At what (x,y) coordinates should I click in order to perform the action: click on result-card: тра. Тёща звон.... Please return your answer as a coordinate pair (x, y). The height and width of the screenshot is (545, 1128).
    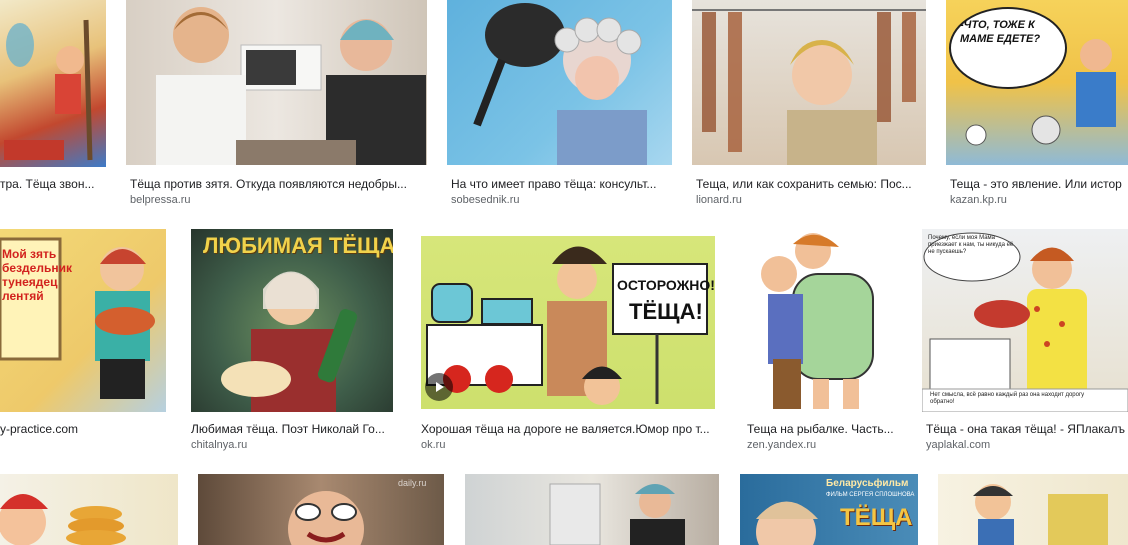
    Looking at the image, I should click on (53, 105).